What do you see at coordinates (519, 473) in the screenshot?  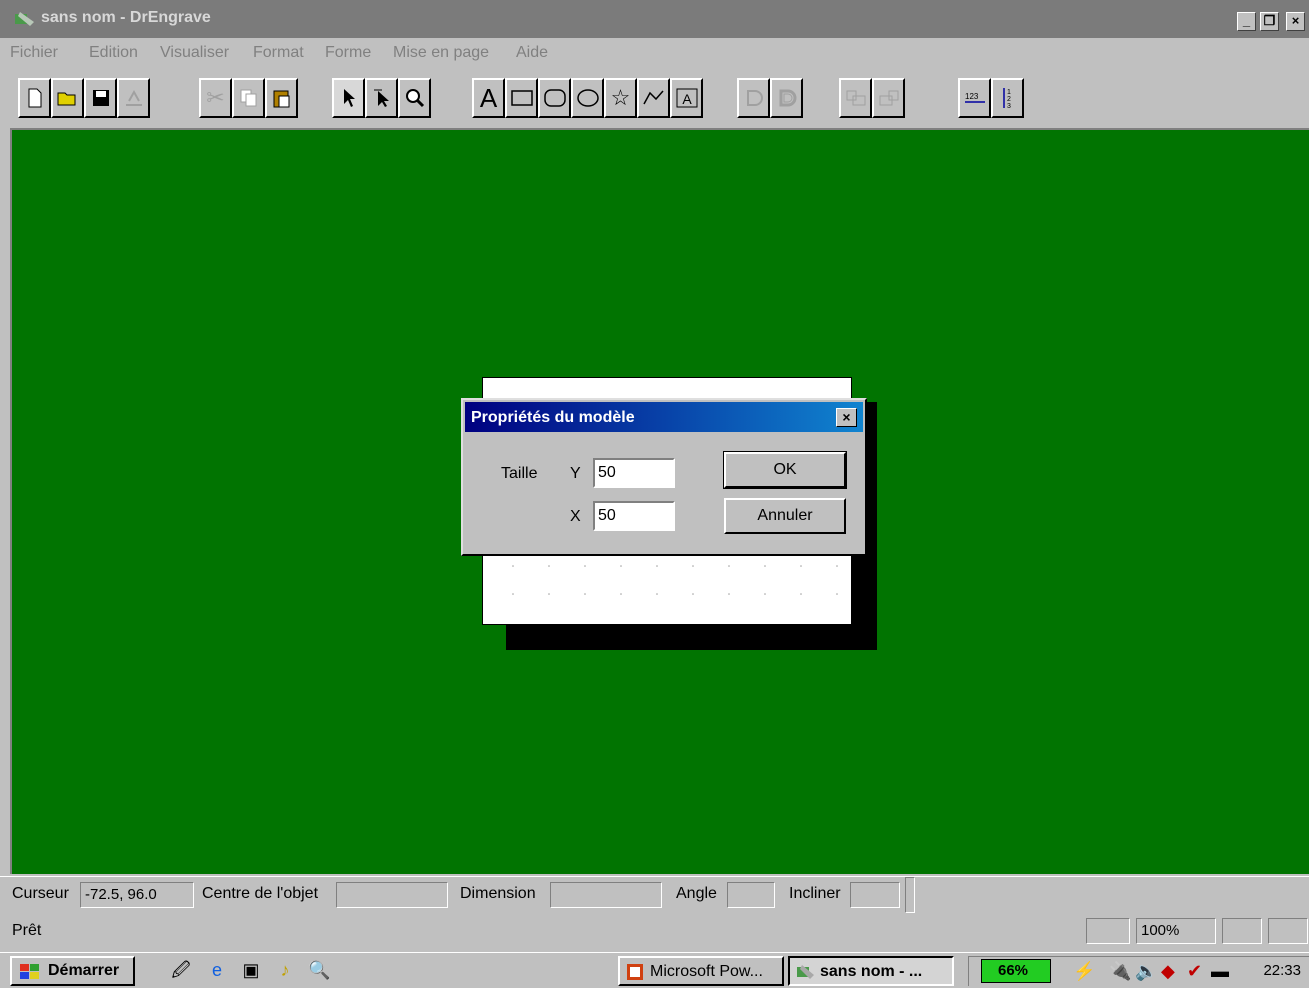 I see `size-label: Taille` at bounding box center [519, 473].